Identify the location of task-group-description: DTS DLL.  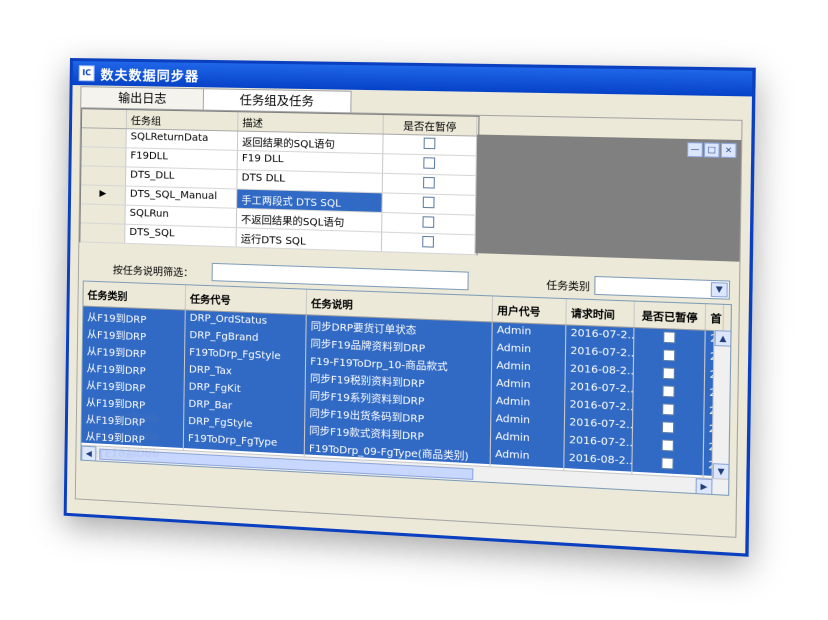
(310, 181).